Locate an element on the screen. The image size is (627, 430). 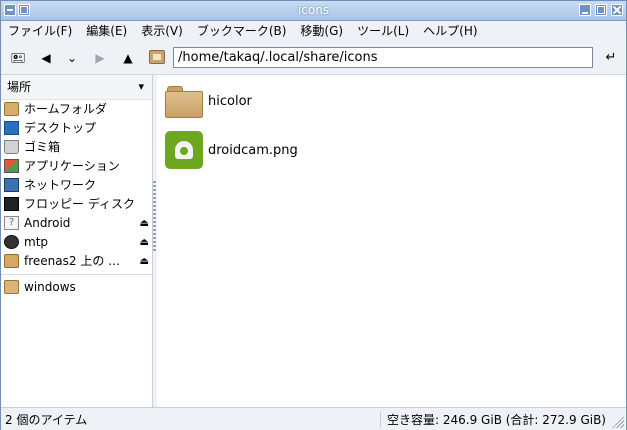
menu-tools: ツール(L) is located at coordinates (383, 31).